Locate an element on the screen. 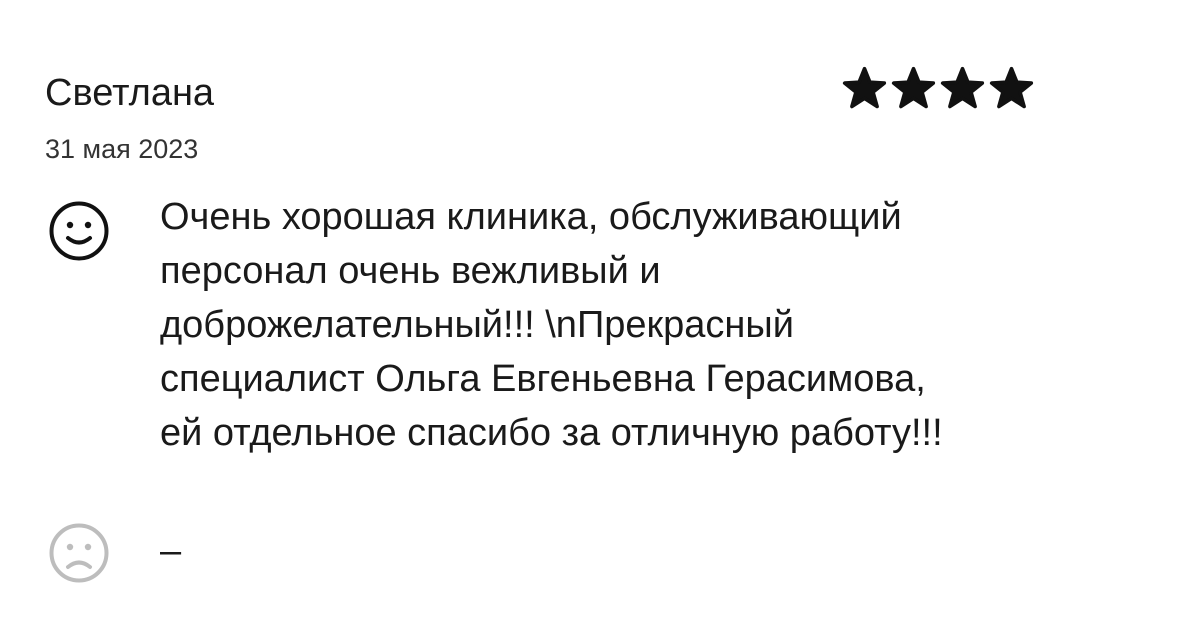 The width and height of the screenshot is (1200, 630). star-rating is located at coordinates (956, 89).